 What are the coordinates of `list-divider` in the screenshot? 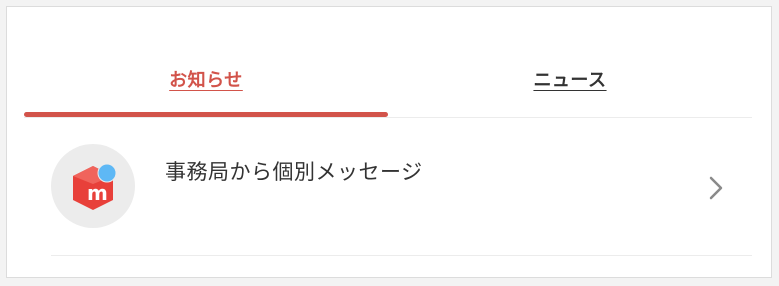 It's located at (401, 255).